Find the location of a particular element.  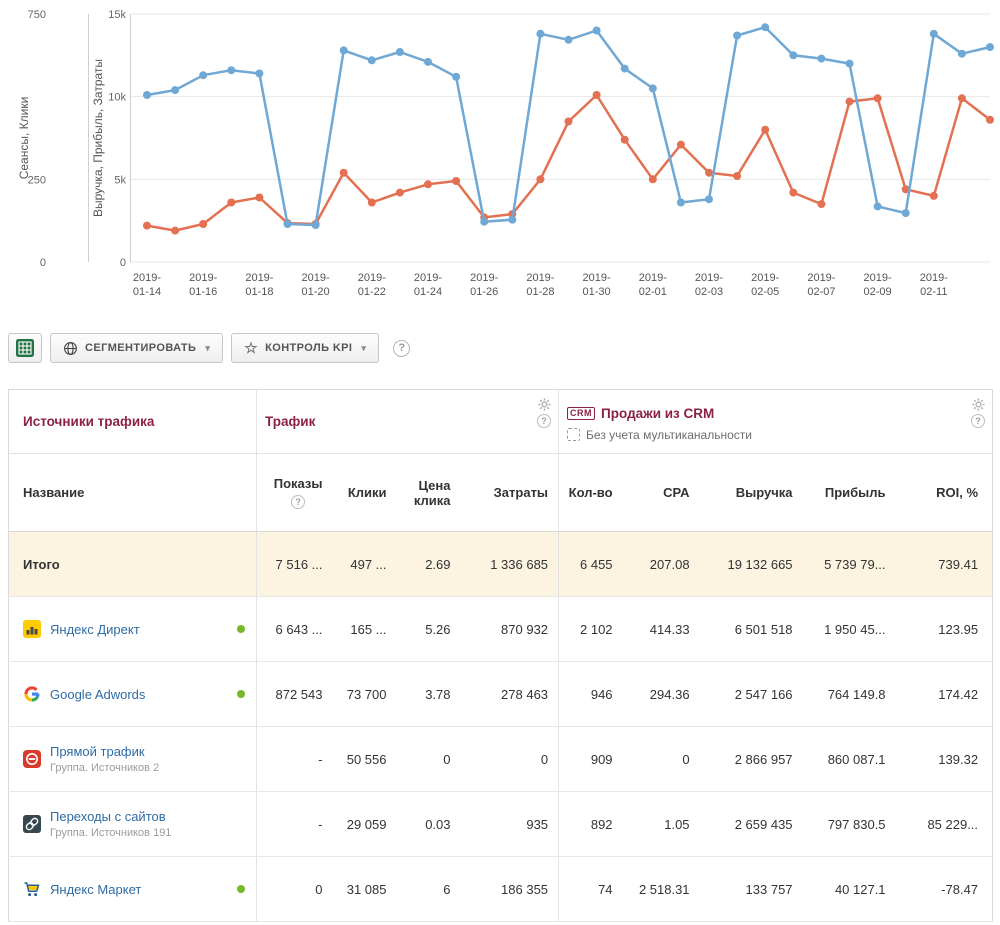

section-title: Источники трафика is located at coordinates (89, 421).